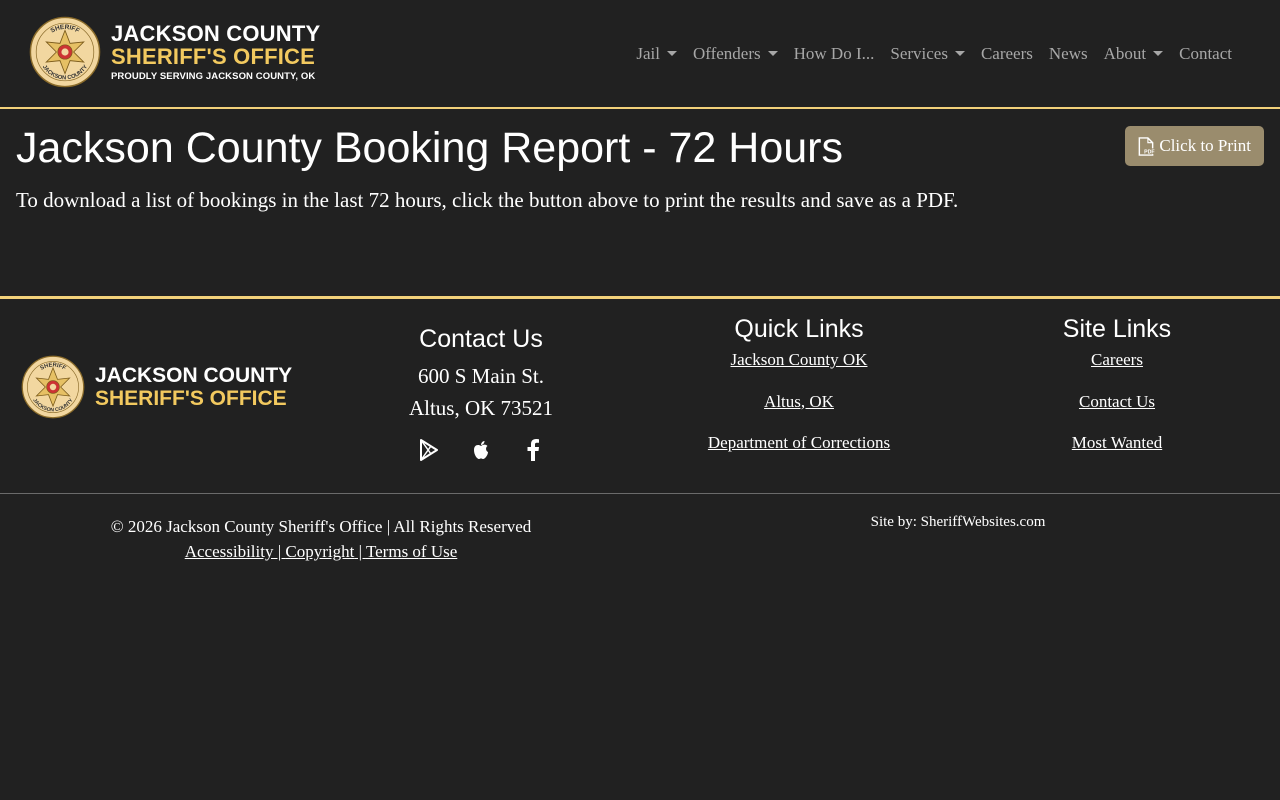 This screenshot has height=800, width=1280. I want to click on pdf-file-icon: PDF, so click(1147, 146).